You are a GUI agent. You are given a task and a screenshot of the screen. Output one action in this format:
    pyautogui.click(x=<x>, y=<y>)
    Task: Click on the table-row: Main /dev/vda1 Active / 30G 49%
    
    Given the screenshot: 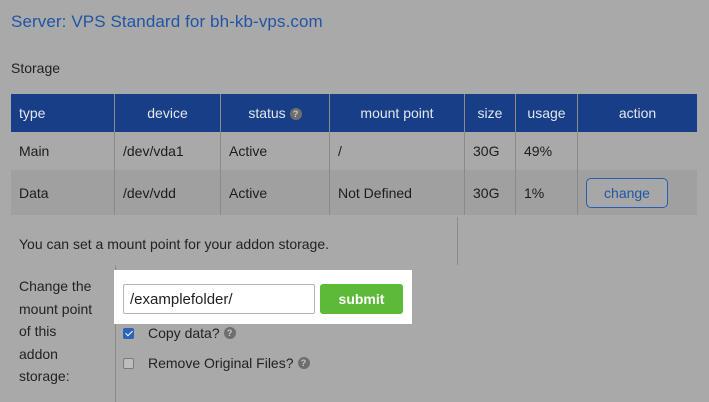 What is the action you would take?
    pyautogui.click(x=354, y=151)
    